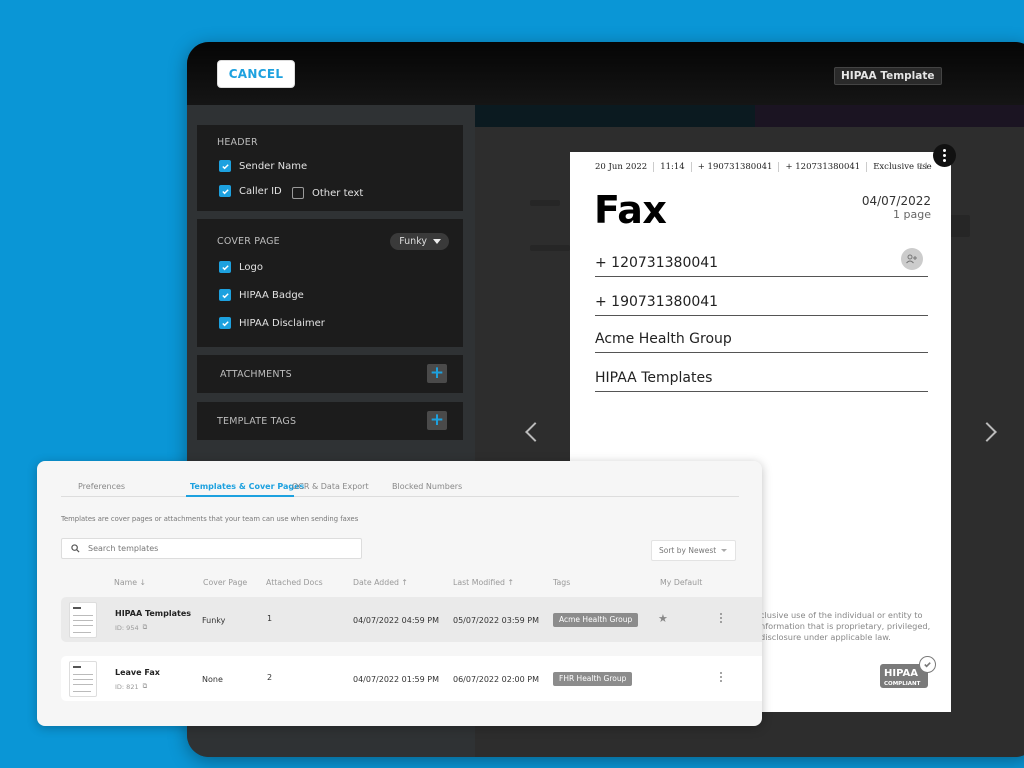 Image resolution: width=1024 pixels, height=768 pixels. I want to click on badge-sub-text: COMPLIANT, so click(902, 684).